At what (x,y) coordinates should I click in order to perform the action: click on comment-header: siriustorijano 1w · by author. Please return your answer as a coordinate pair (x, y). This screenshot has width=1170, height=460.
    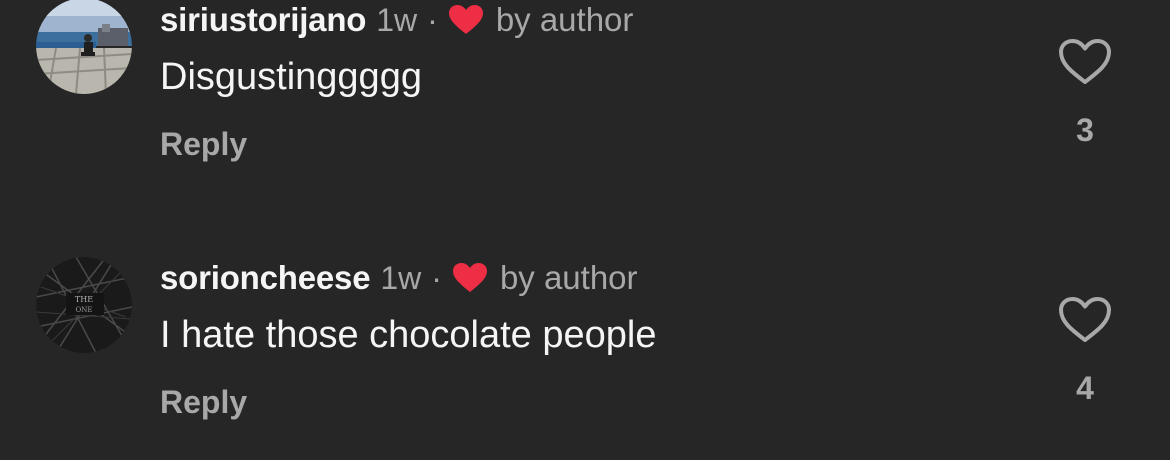
    Looking at the image, I should click on (396, 20).